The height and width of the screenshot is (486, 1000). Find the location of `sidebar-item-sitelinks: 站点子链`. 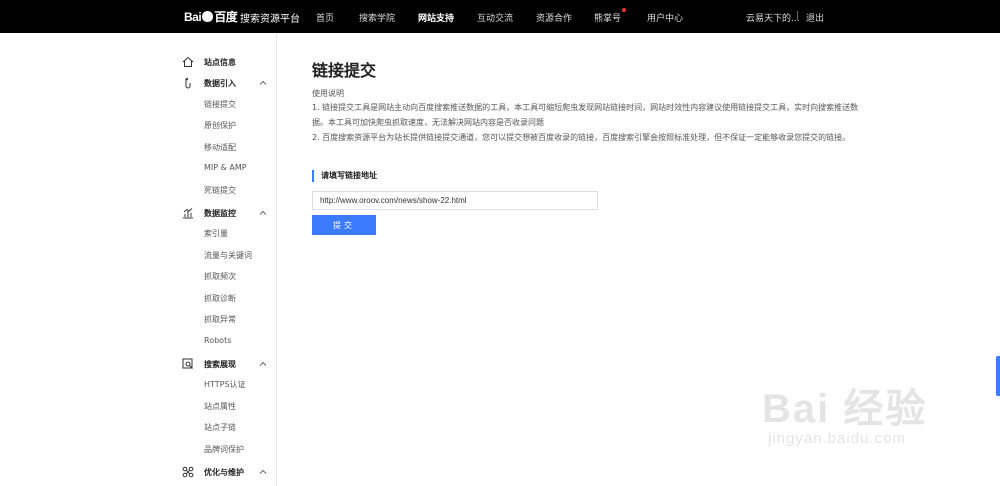

sidebar-item-sitelinks: 站点子链 is located at coordinates (223, 428).